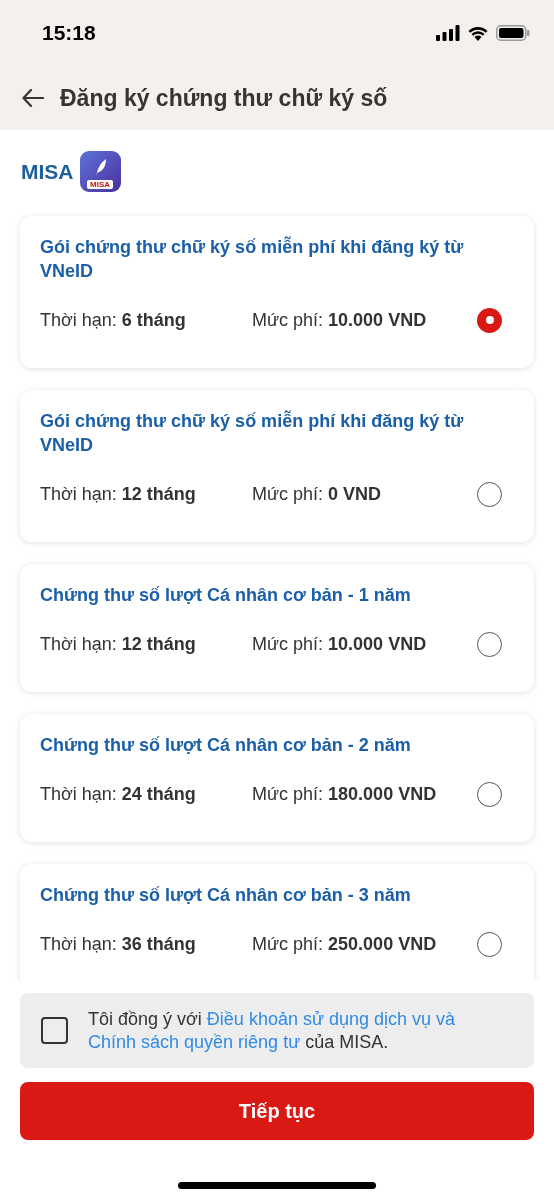 This screenshot has width=554, height=1200. What do you see at coordinates (224, 98) in the screenshot?
I see `page-title: Đăng ký chứng thư chữ ký số` at bounding box center [224, 98].